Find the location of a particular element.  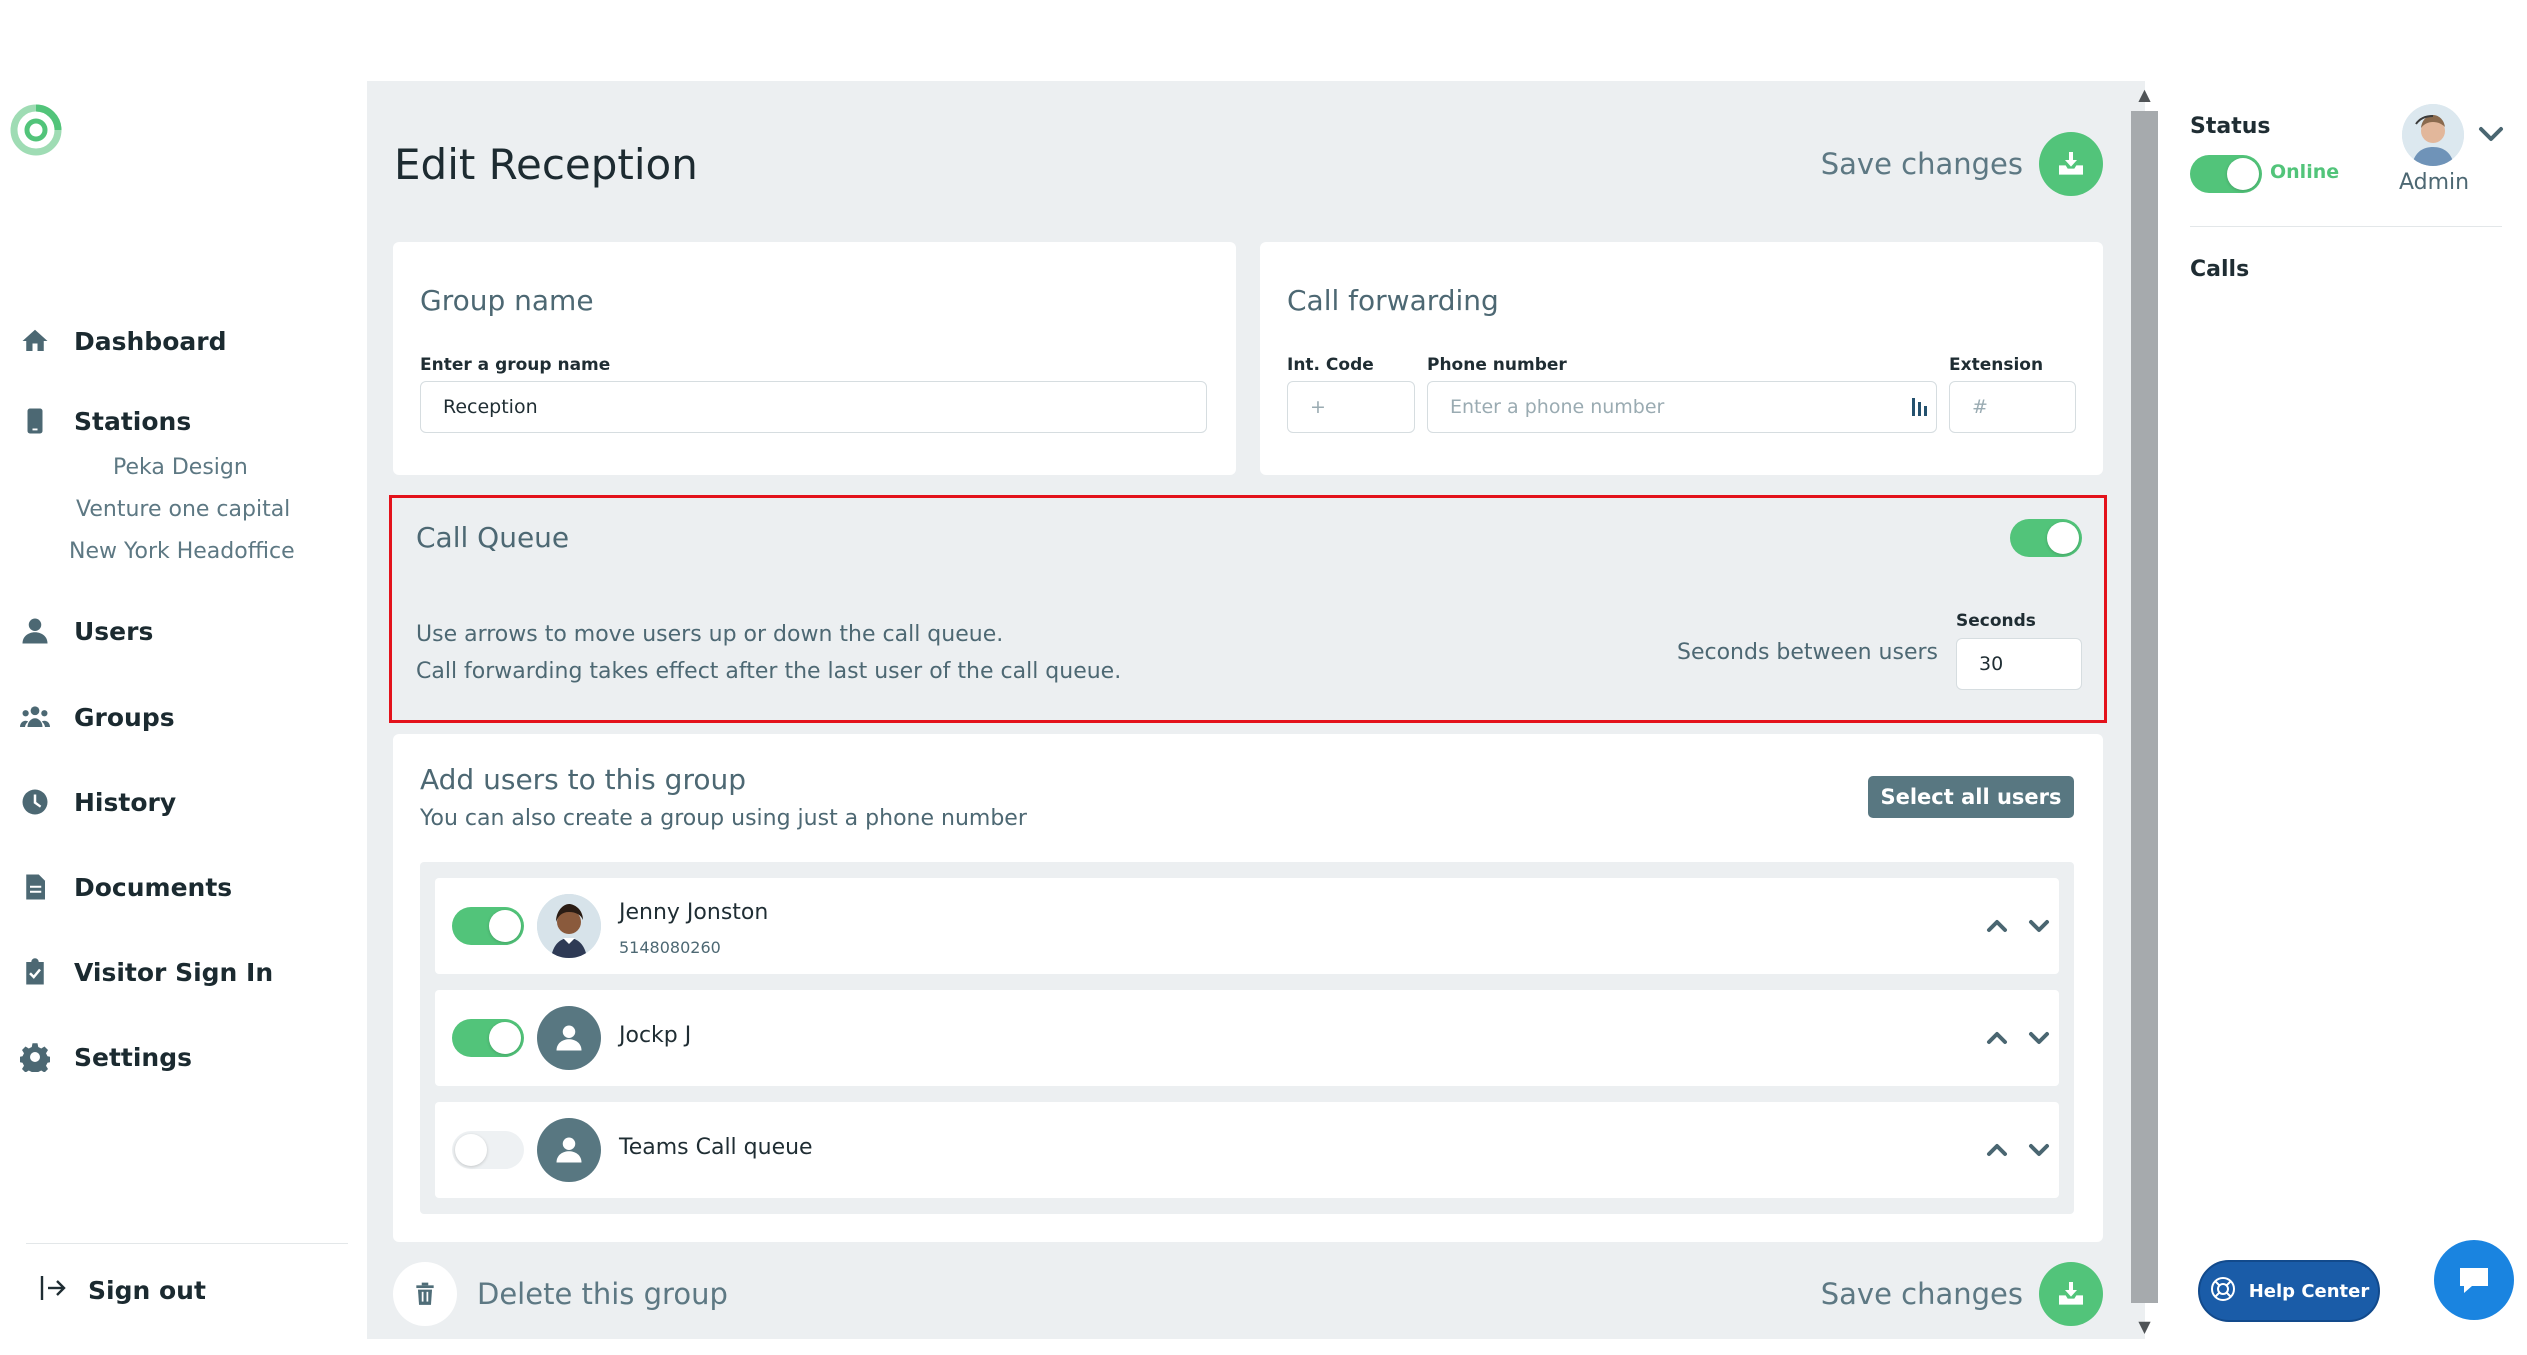

lifebuoy-icon is located at coordinates (2223, 1291).